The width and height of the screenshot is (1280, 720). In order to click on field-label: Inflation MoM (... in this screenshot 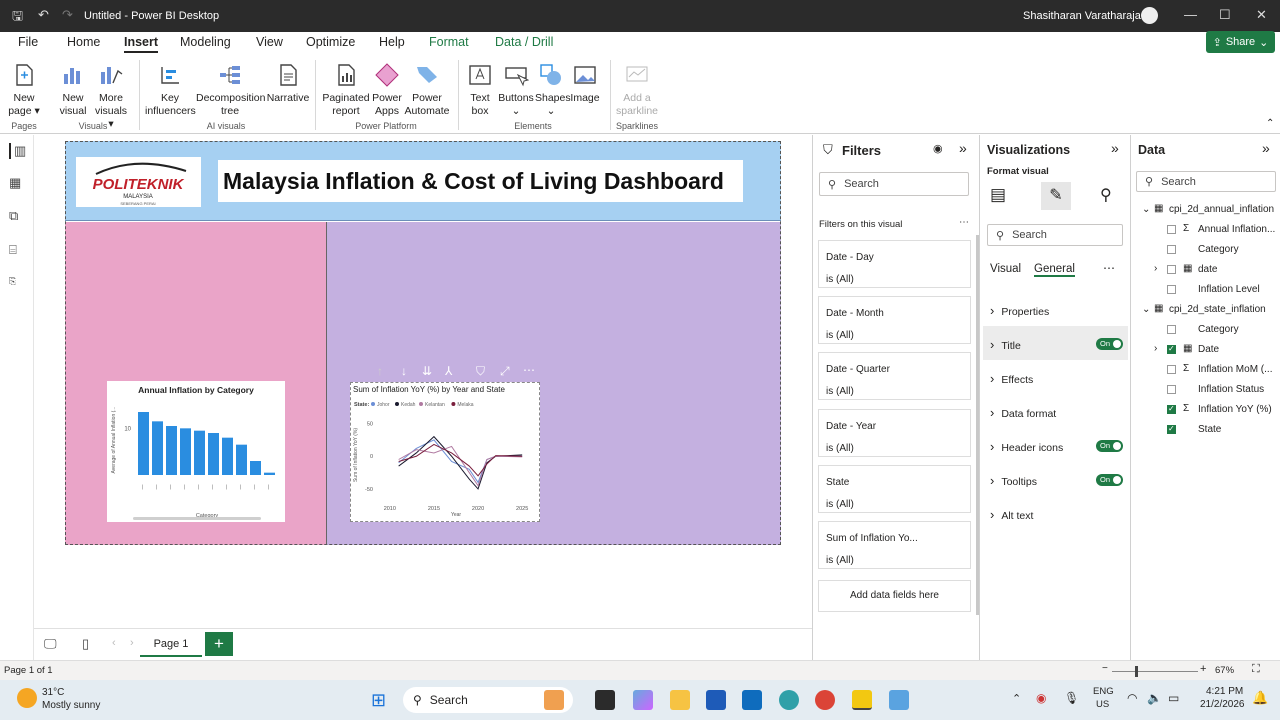, I will do `click(1235, 369)`.